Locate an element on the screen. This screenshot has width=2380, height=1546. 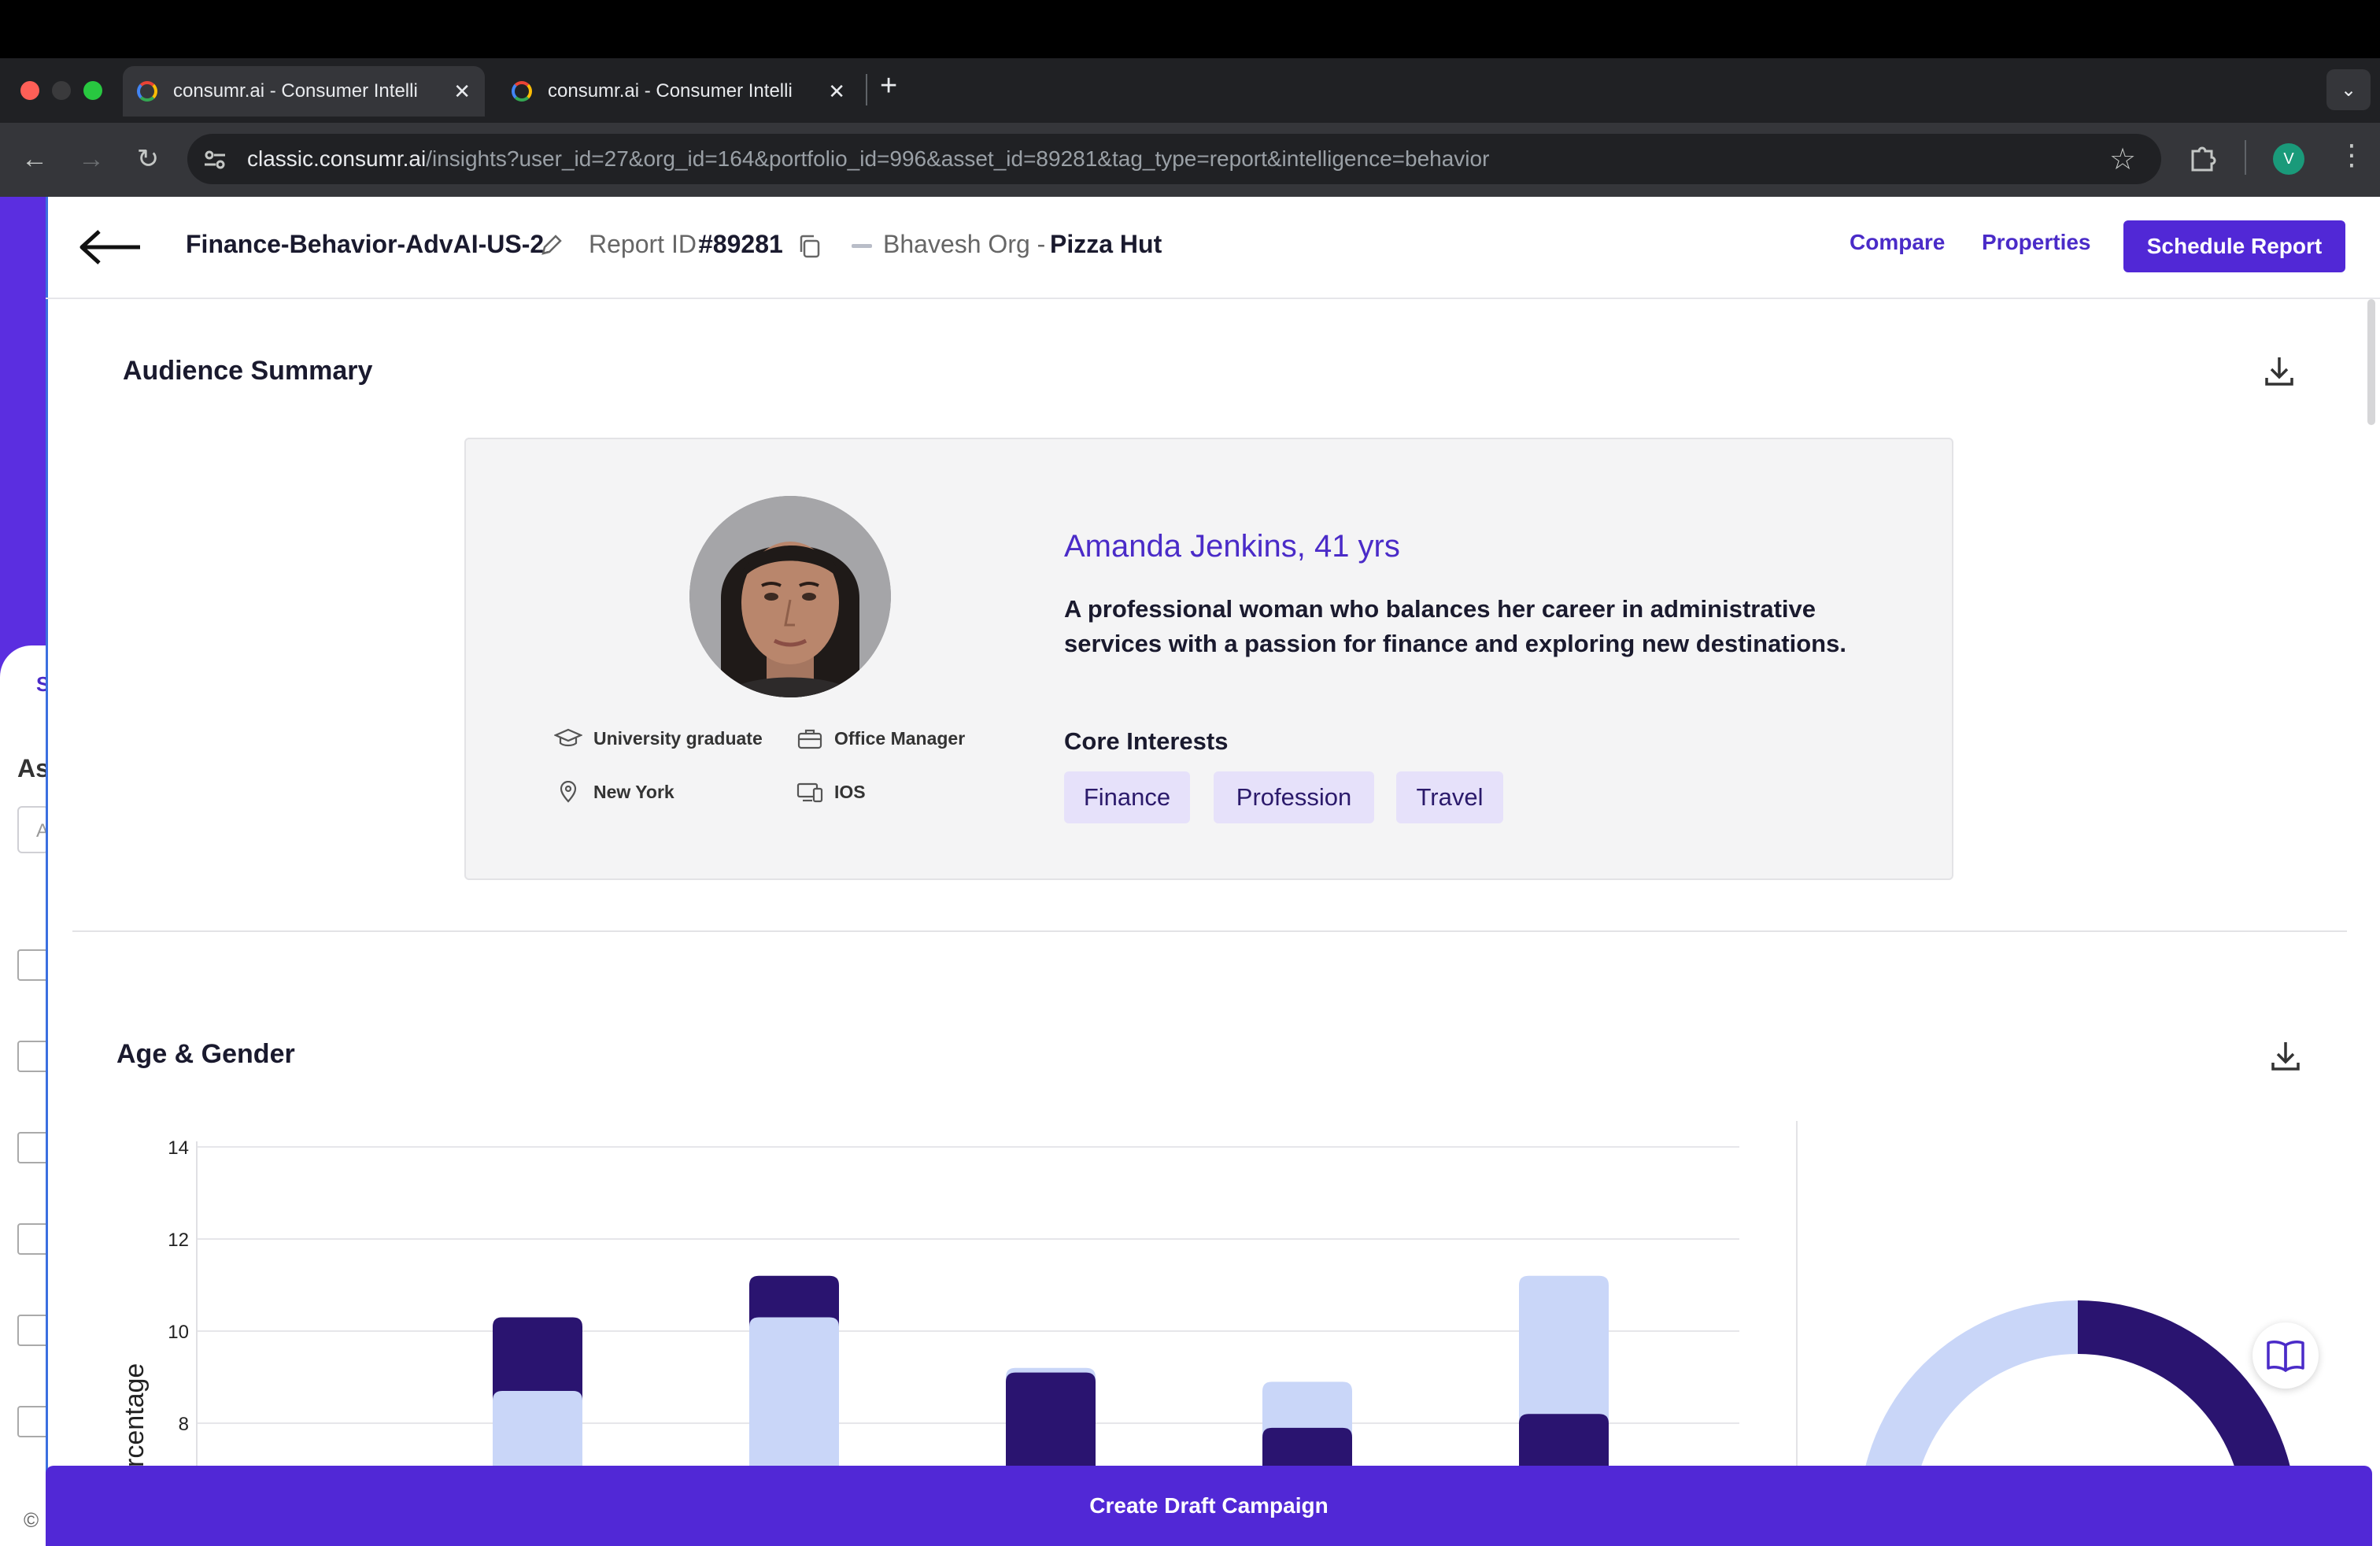
header-divider is located at coordinates (1213, 298).